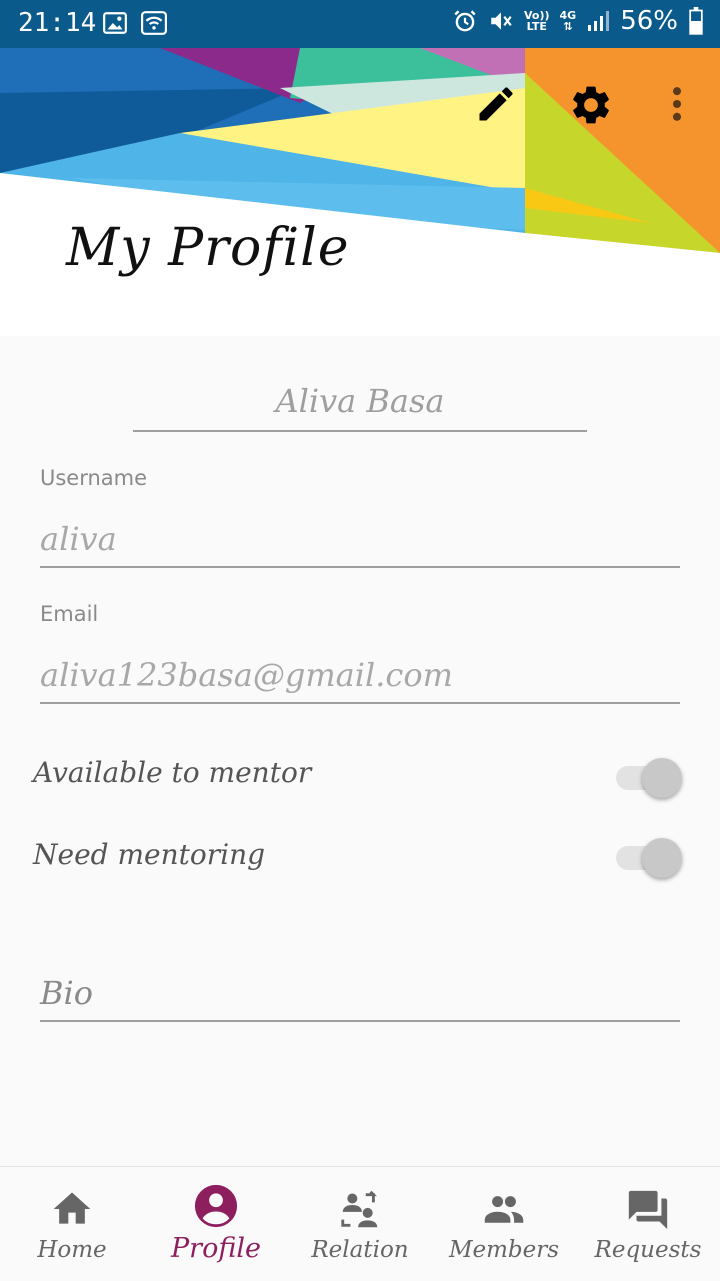  I want to click on people-icon, so click(504, 1209).